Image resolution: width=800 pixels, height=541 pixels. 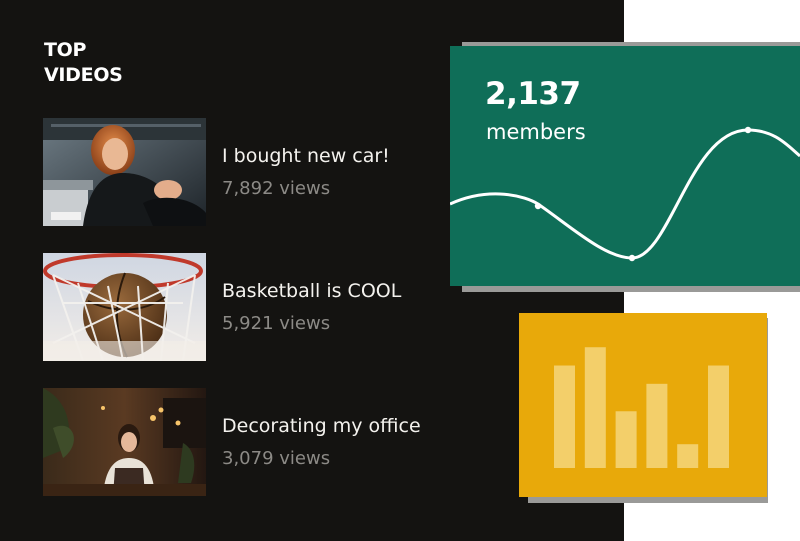 What do you see at coordinates (258, 442) in the screenshot?
I see `video-item: Decorating my office 3,079 views` at bounding box center [258, 442].